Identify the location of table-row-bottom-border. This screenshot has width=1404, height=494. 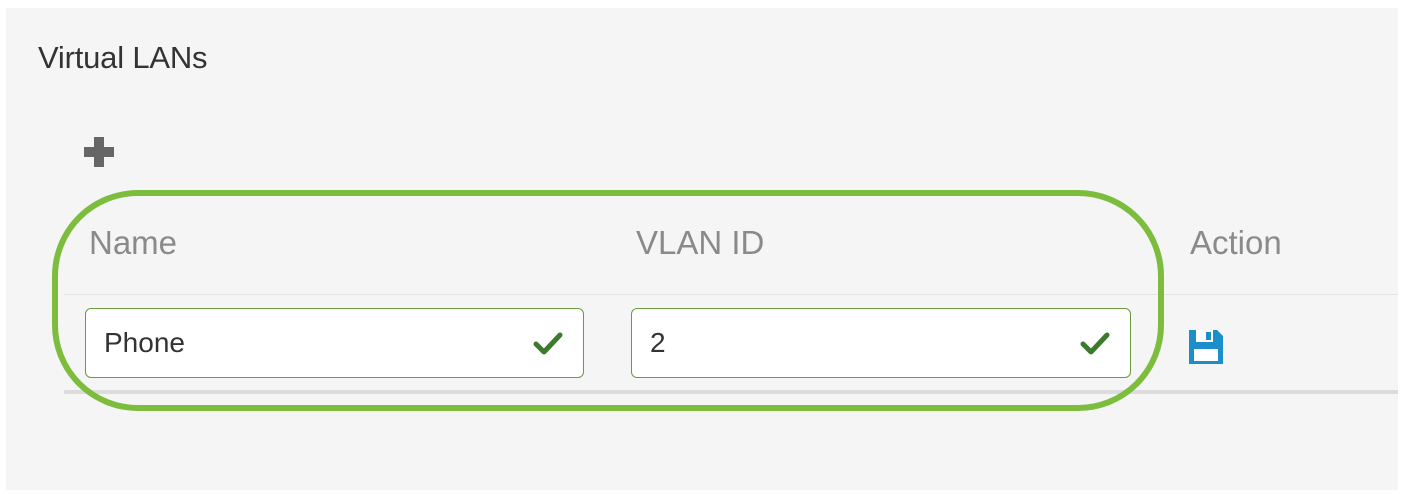
(731, 392).